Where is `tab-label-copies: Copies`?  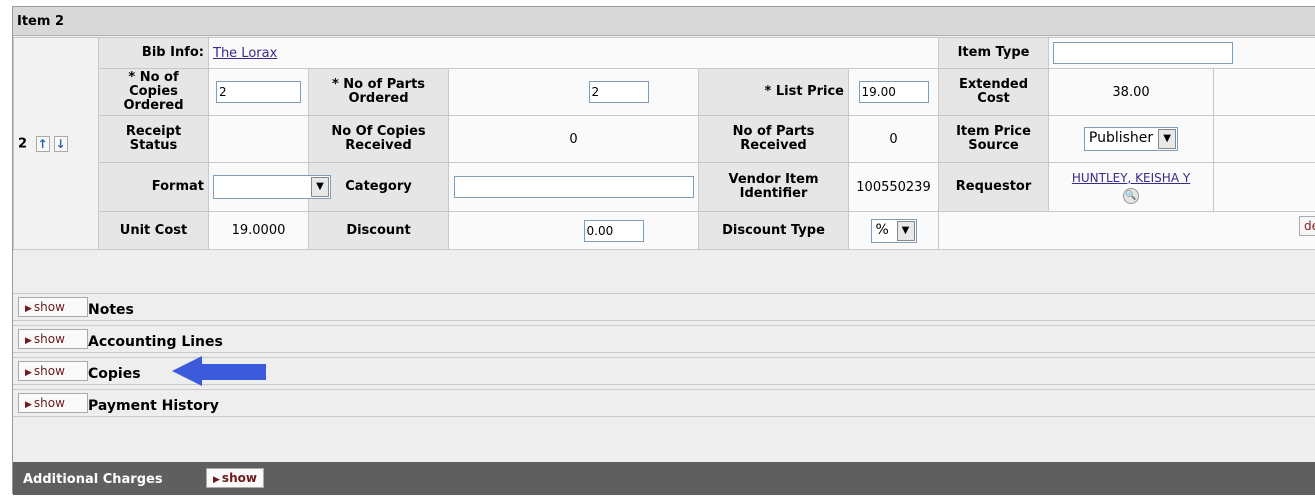
tab-label-copies: Copies is located at coordinates (114, 374).